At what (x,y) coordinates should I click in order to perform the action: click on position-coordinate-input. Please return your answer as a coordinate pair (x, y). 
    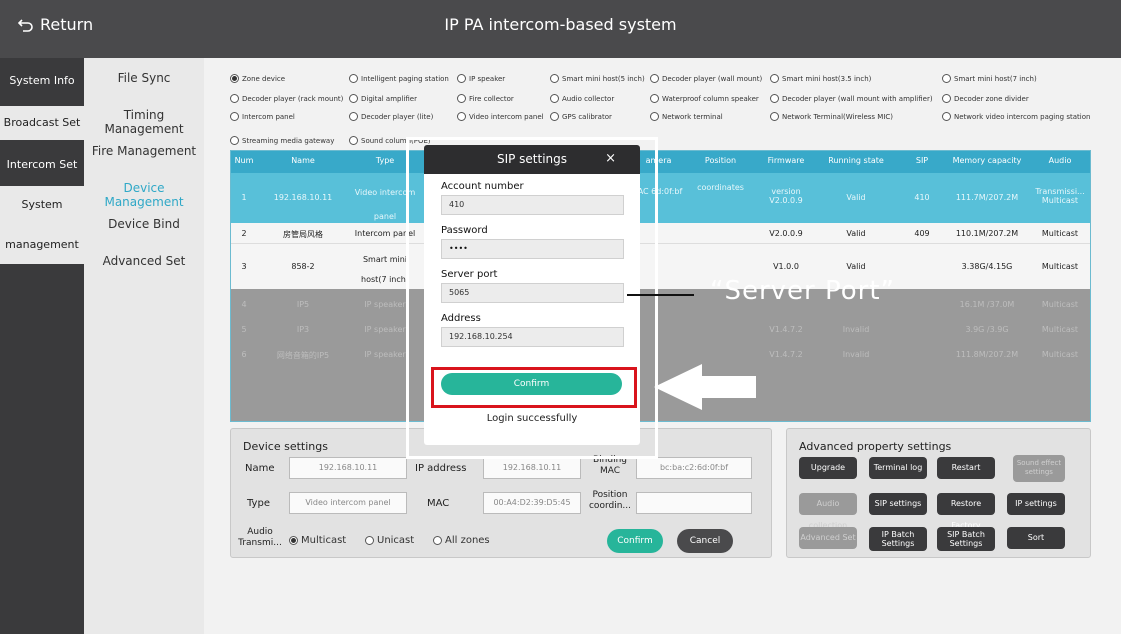
    Looking at the image, I should click on (694, 503).